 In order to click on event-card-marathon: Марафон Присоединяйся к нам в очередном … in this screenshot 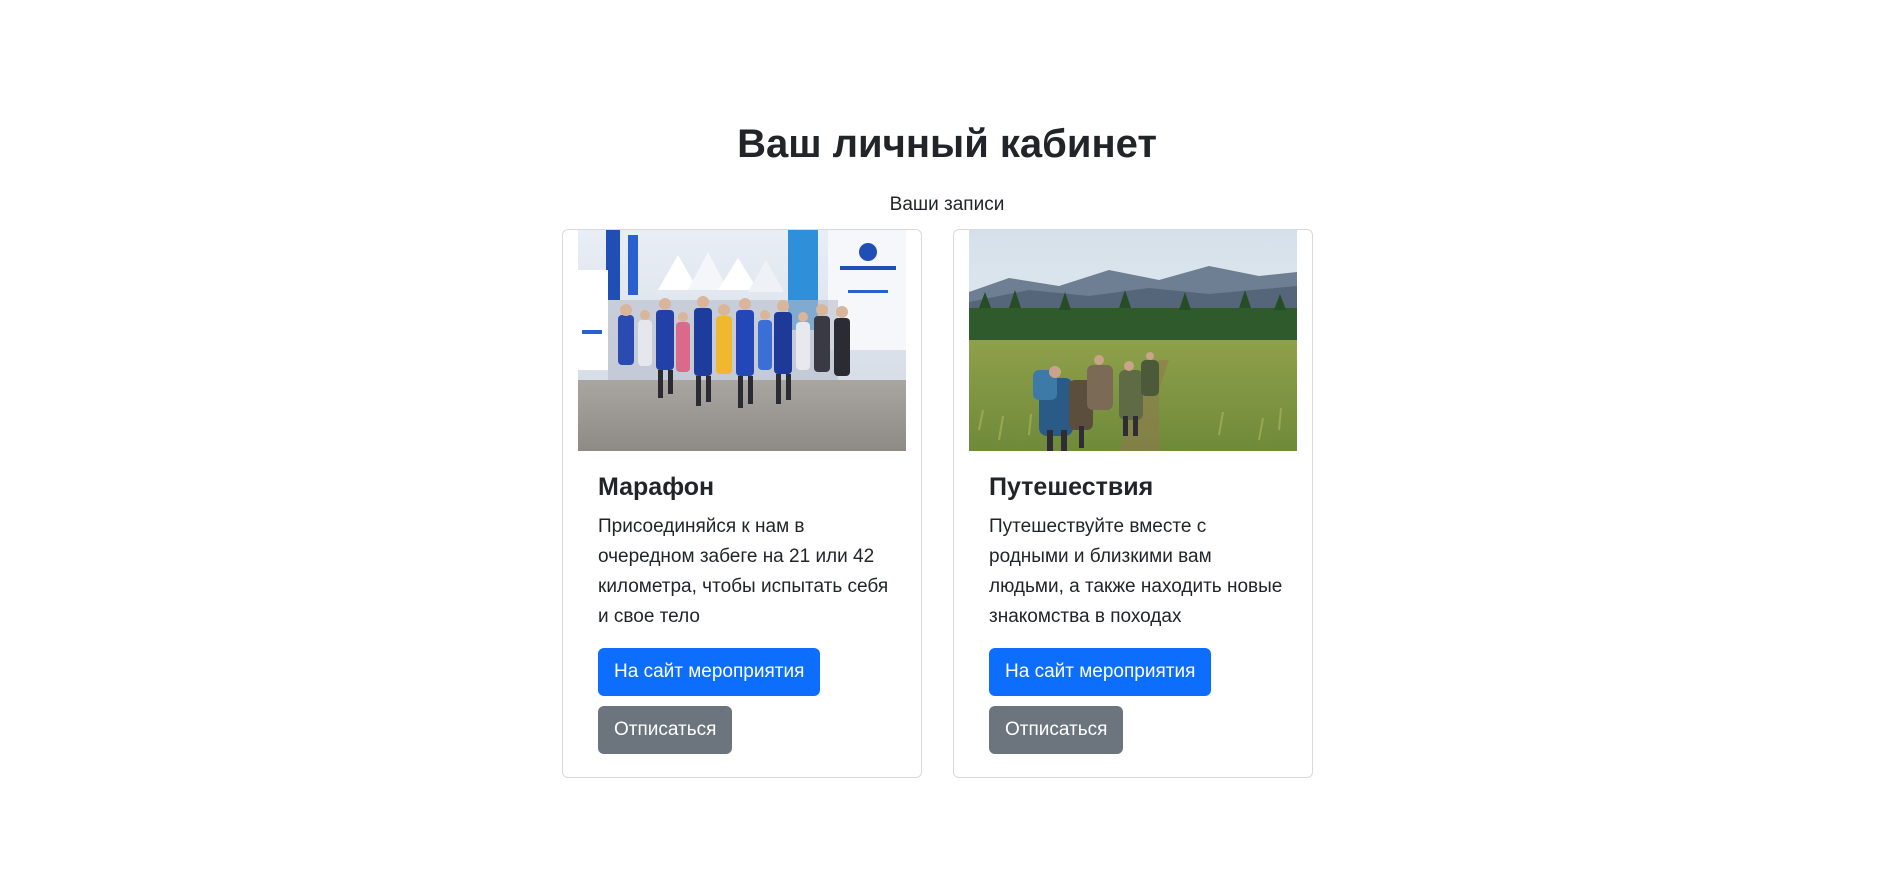, I will do `click(742, 503)`.